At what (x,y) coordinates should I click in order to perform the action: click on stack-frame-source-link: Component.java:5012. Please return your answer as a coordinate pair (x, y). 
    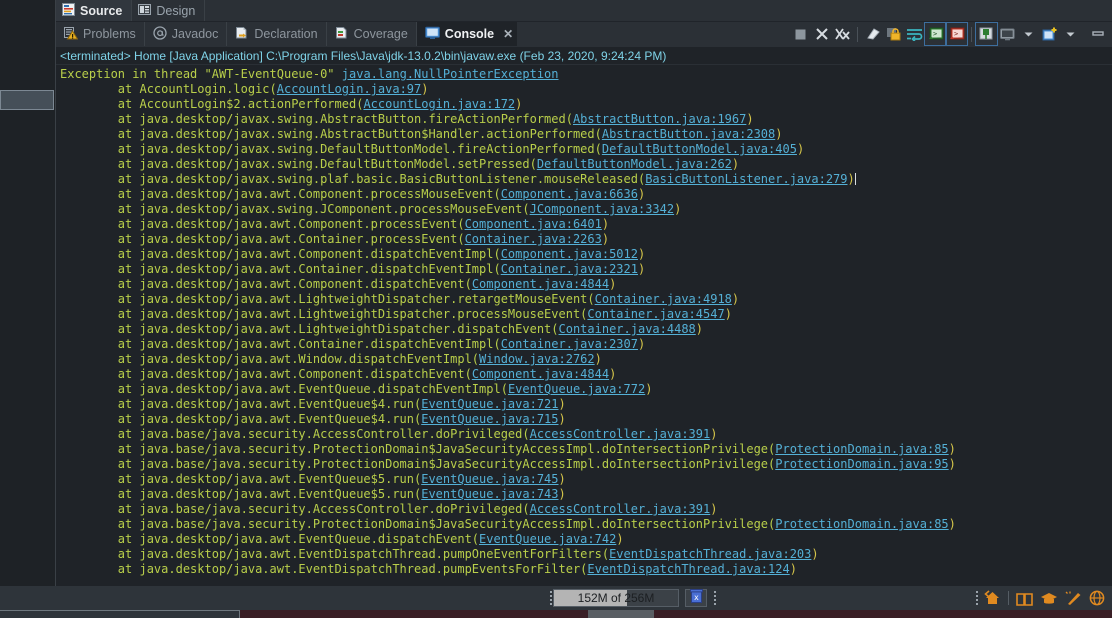
    Looking at the image, I should click on (569, 254).